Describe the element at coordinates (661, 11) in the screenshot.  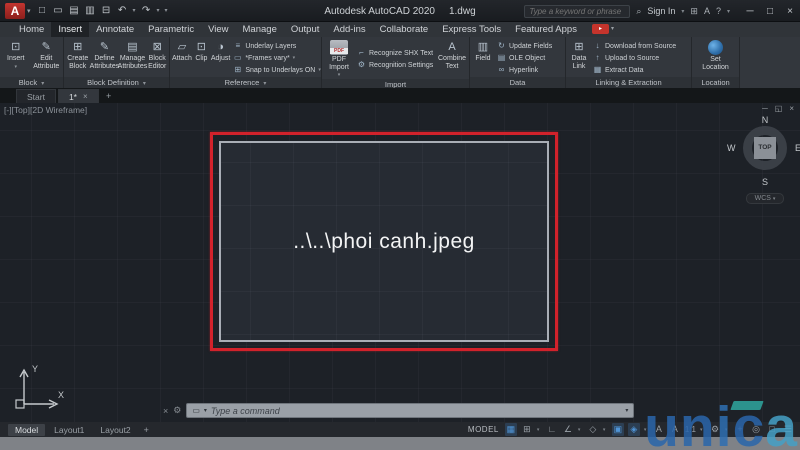
I see `sign-in-button: Sign In` at that location.